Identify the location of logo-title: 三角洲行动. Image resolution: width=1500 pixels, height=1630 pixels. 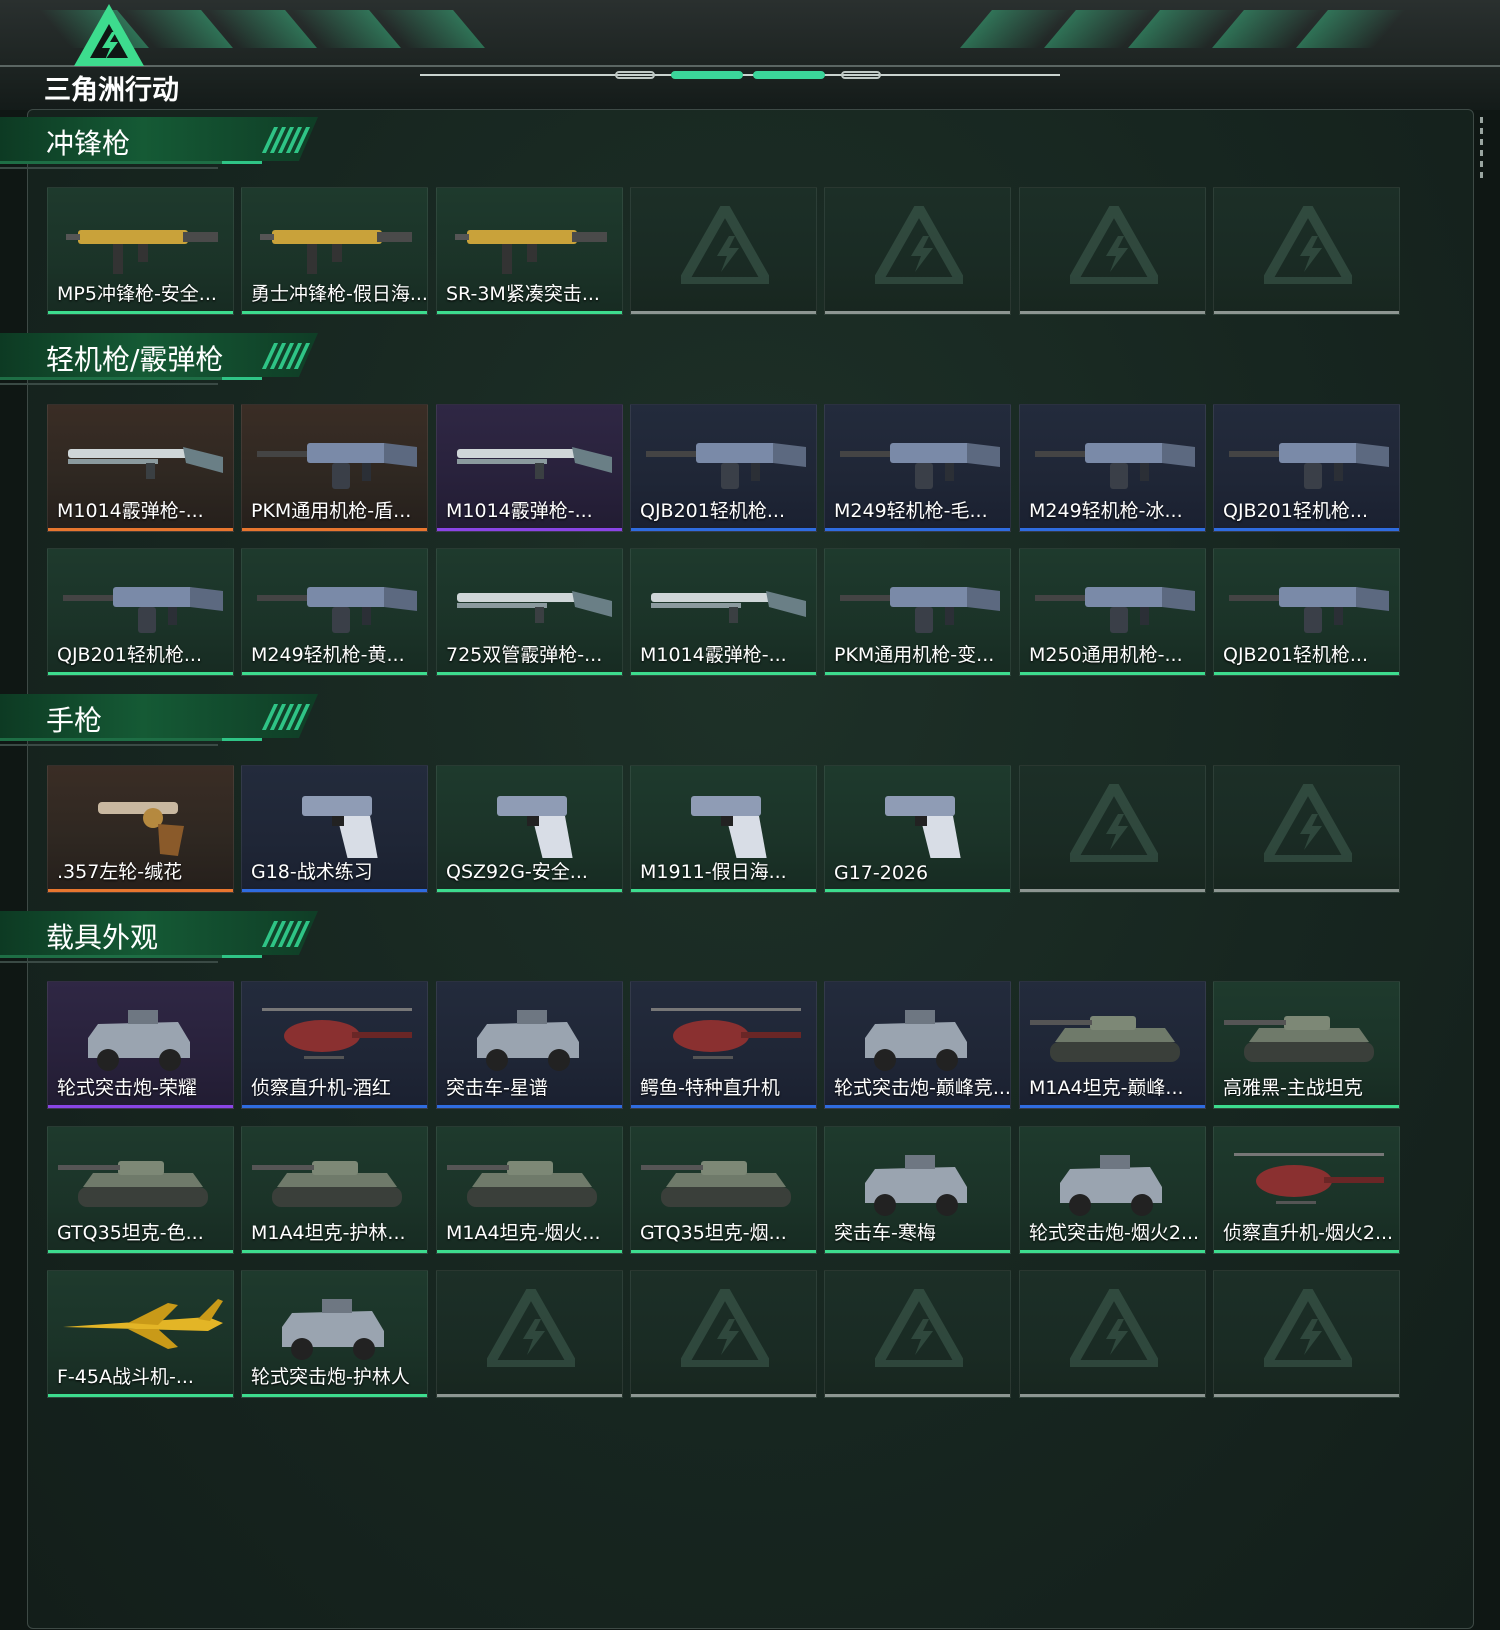
(111, 90).